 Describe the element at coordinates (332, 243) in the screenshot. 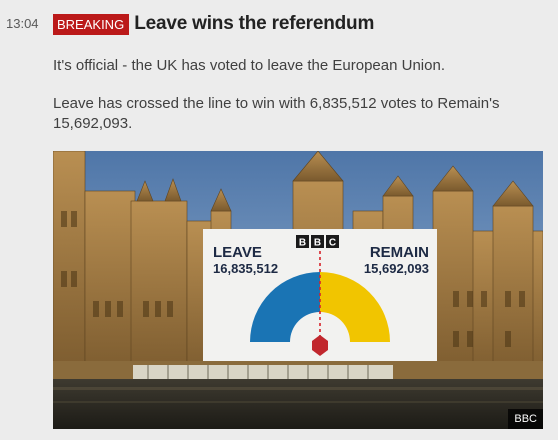

I see `svg-text: C` at that location.